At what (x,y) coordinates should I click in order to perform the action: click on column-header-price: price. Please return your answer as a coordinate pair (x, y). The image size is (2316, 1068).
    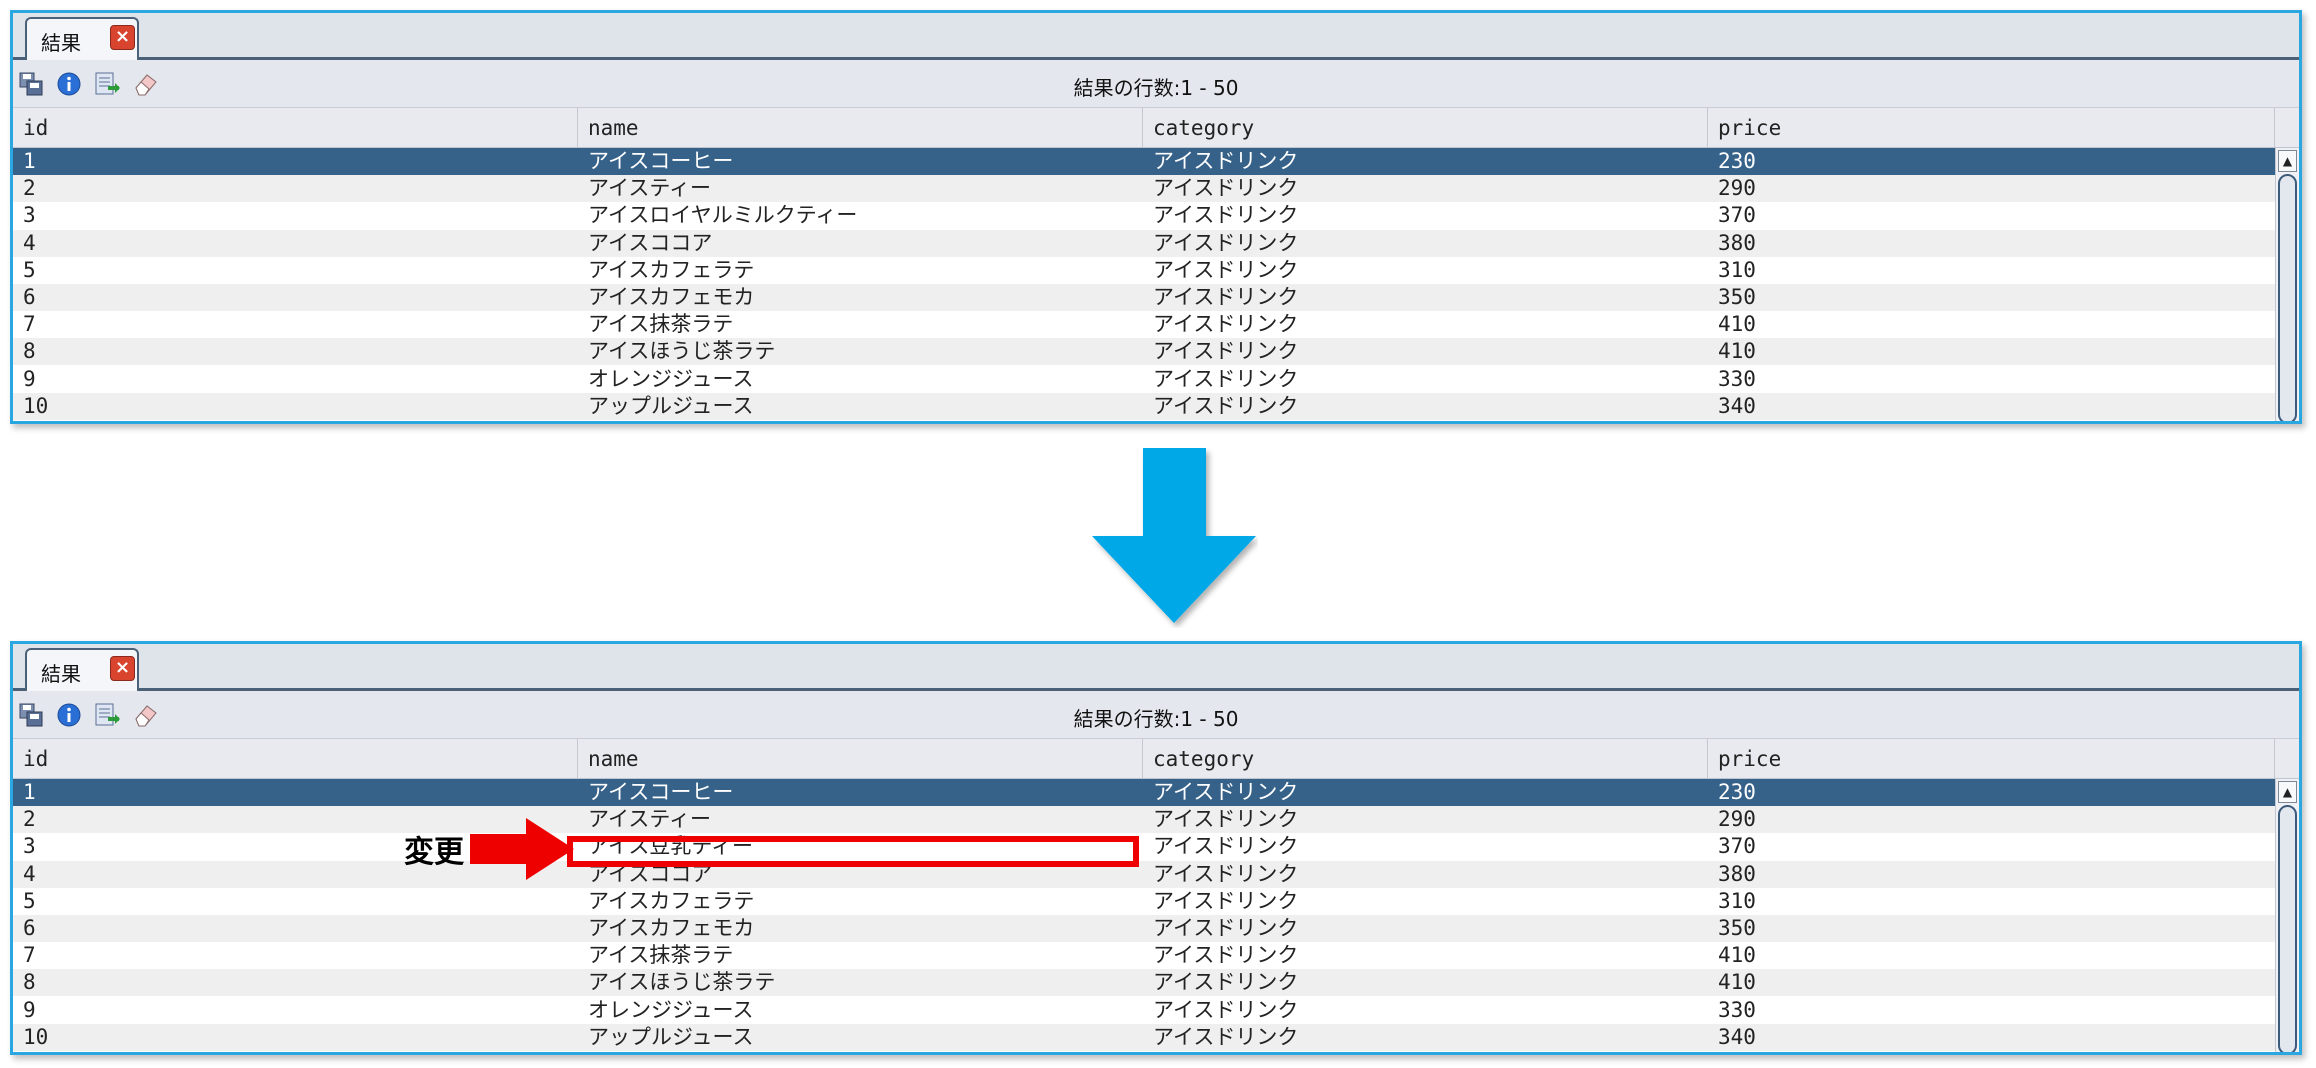
    Looking at the image, I should click on (1991, 759).